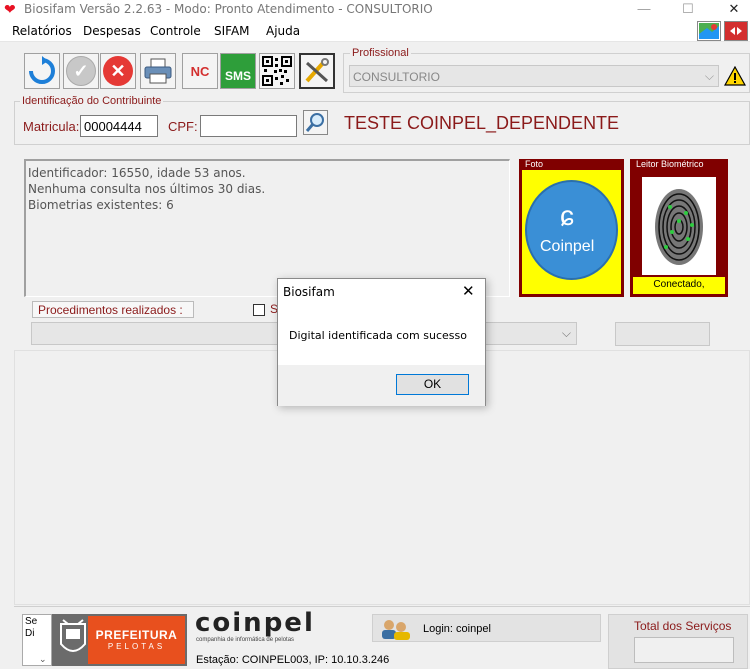 The height and width of the screenshot is (669, 750). Describe the element at coordinates (567, 215) in the screenshot. I see `coinpel-c-icon: ɕ` at that location.